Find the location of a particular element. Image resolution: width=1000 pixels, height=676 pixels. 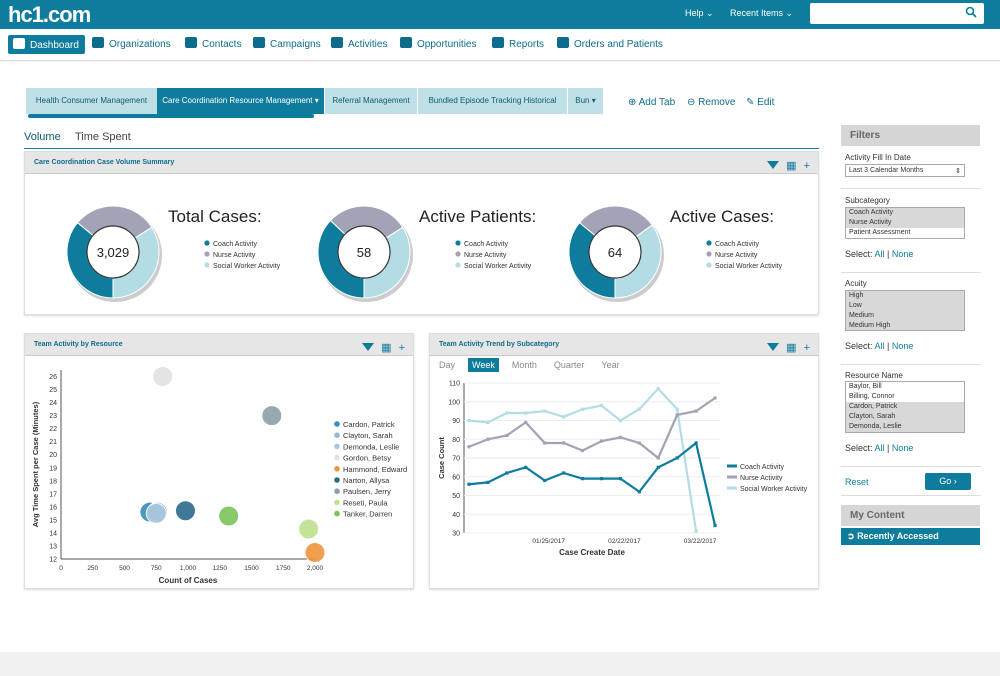

x-tick-label: 01/25/2017 is located at coordinates (548, 541).